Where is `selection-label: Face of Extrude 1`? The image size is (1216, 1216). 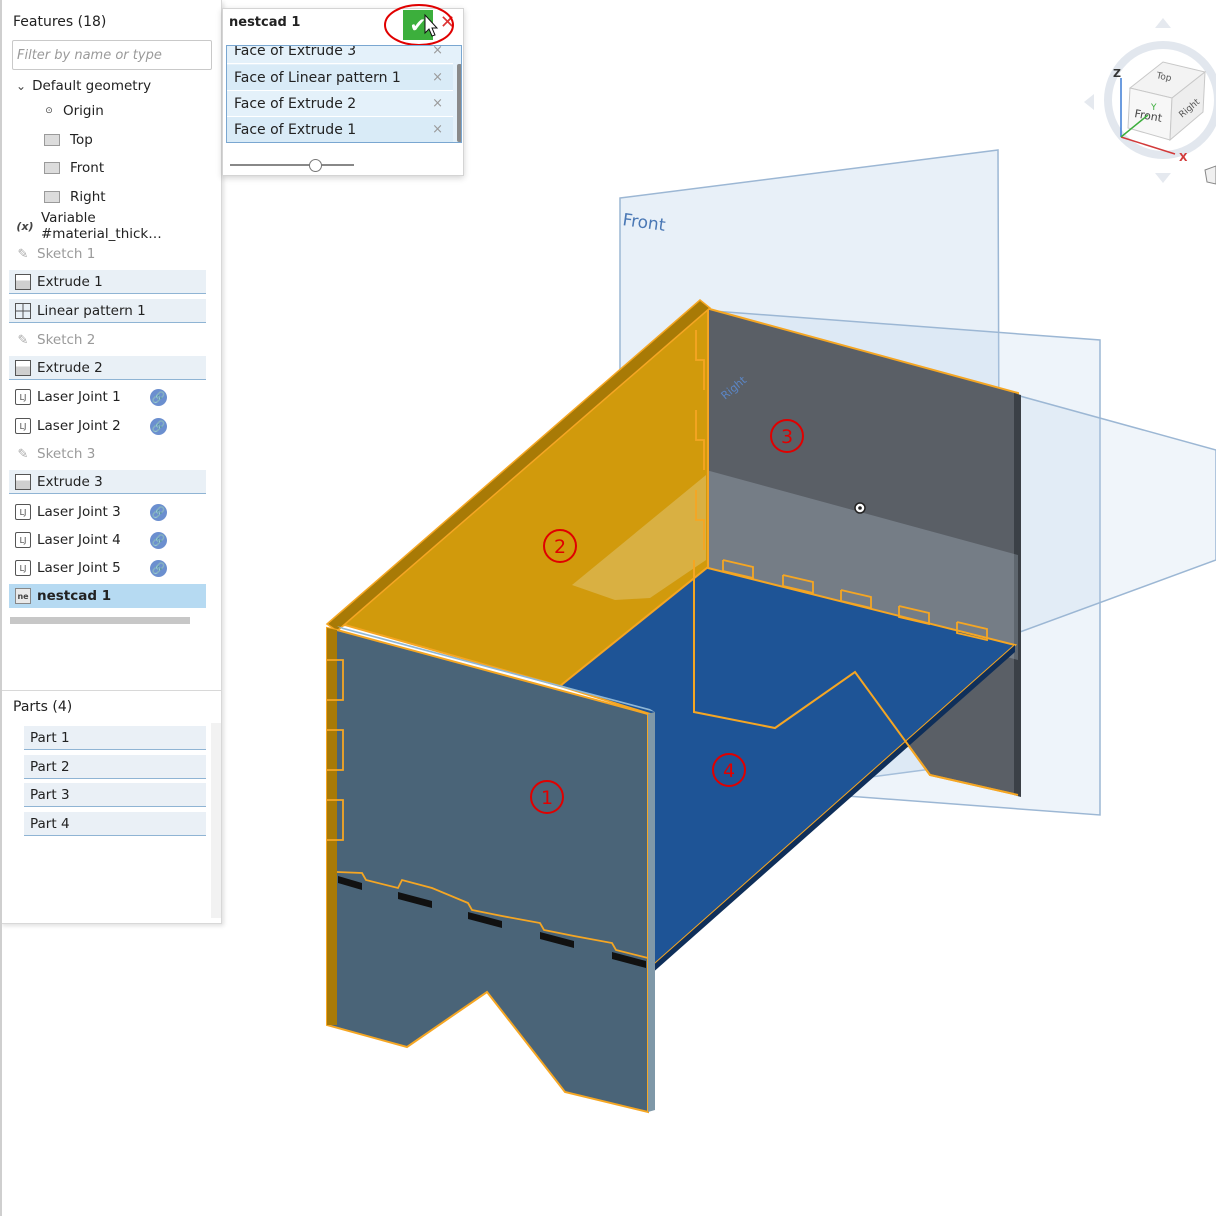
selection-label: Face of Extrude 1 is located at coordinates (295, 129).